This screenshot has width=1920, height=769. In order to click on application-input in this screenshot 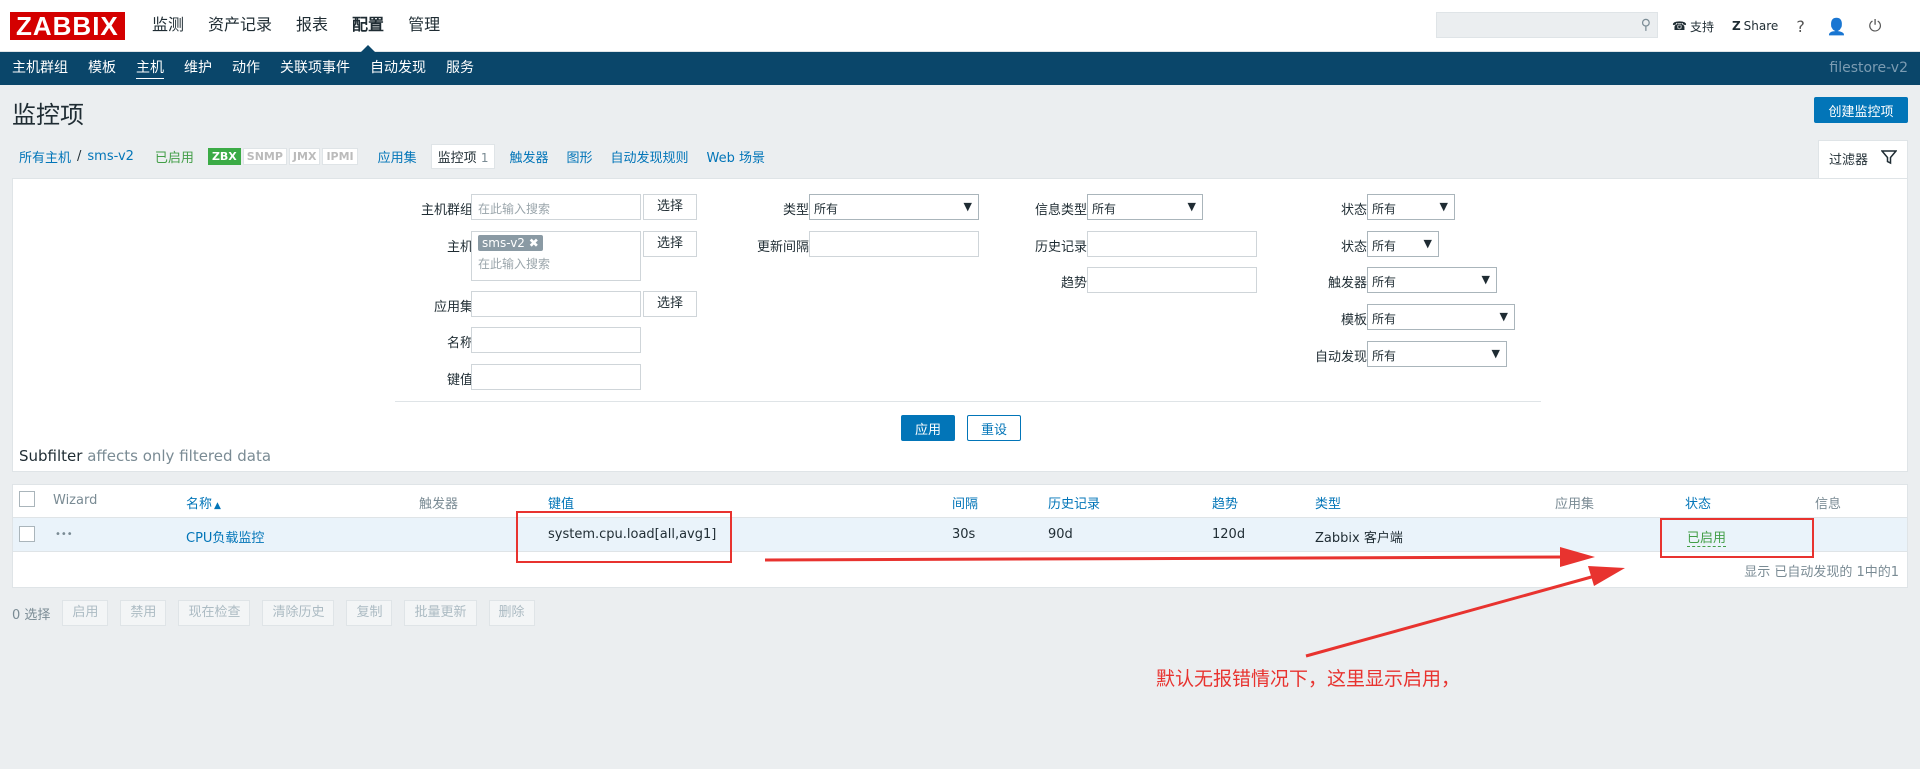, I will do `click(556, 304)`.